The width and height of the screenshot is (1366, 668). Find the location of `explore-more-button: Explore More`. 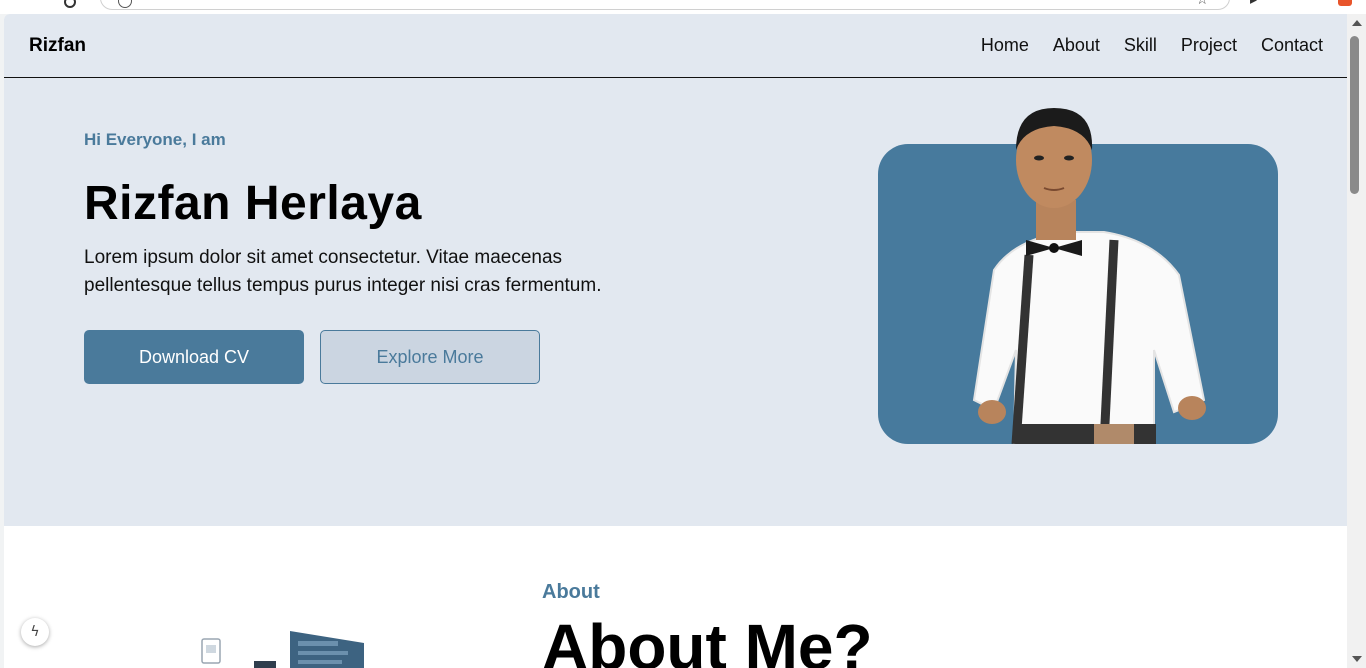

explore-more-button: Explore More is located at coordinates (430, 357).